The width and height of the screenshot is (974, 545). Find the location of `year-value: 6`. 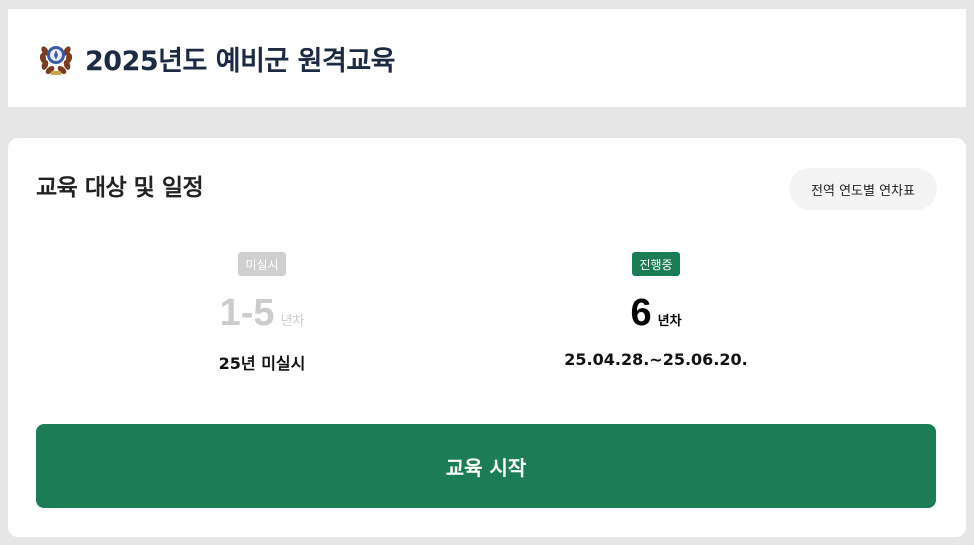

year-value: 6 is located at coordinates (641, 313).